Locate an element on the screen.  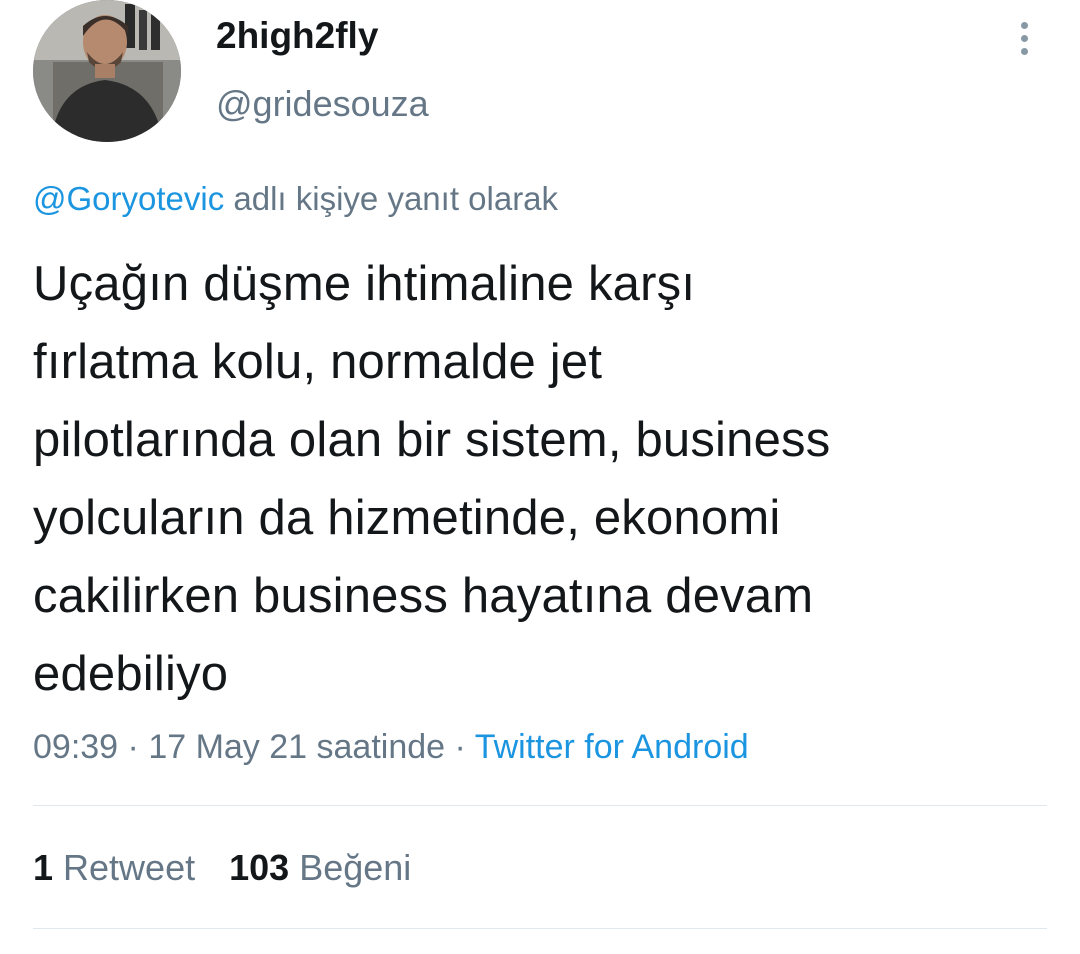
reply-context: @Goryotevic adlı kişiye yanıt olarak is located at coordinates (295, 199).